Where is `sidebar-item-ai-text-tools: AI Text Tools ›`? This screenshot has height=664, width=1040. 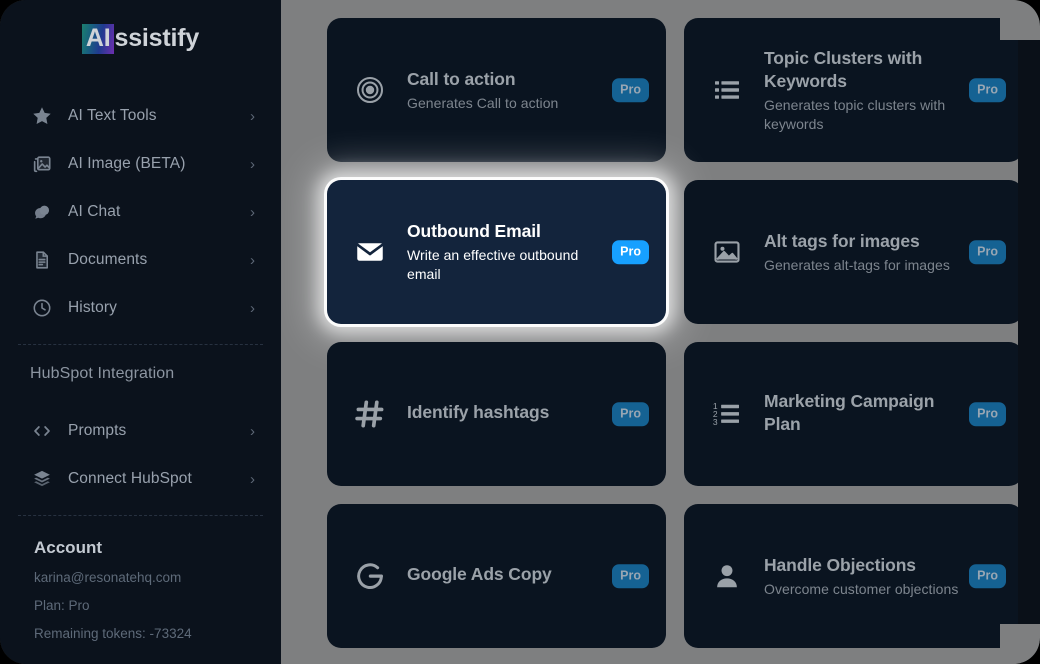 sidebar-item-ai-text-tools: AI Text Tools › is located at coordinates (140, 116).